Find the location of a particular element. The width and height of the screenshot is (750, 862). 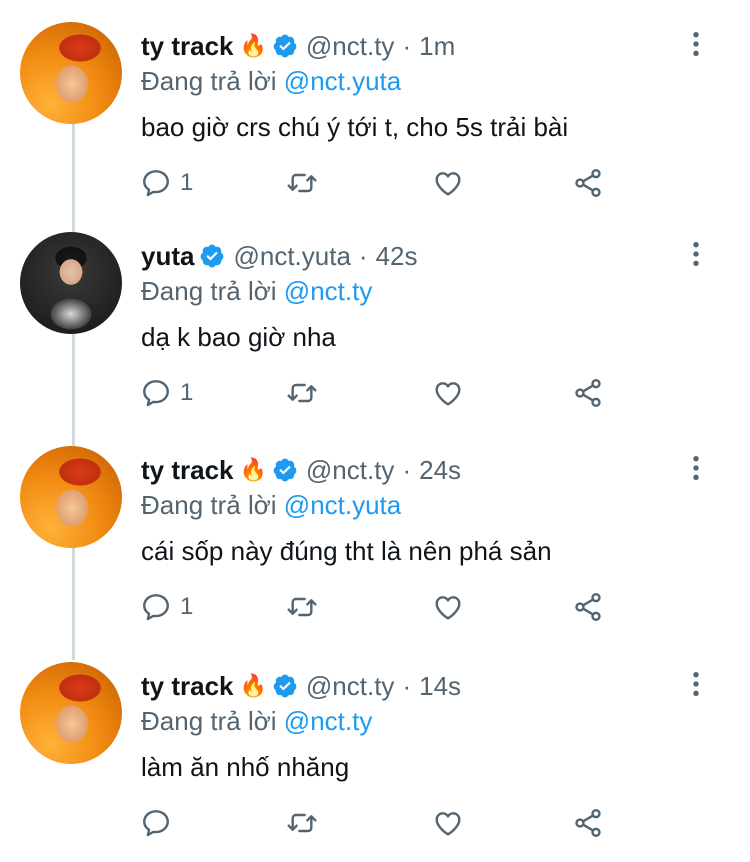

yuta-avatar is located at coordinates (71, 283).